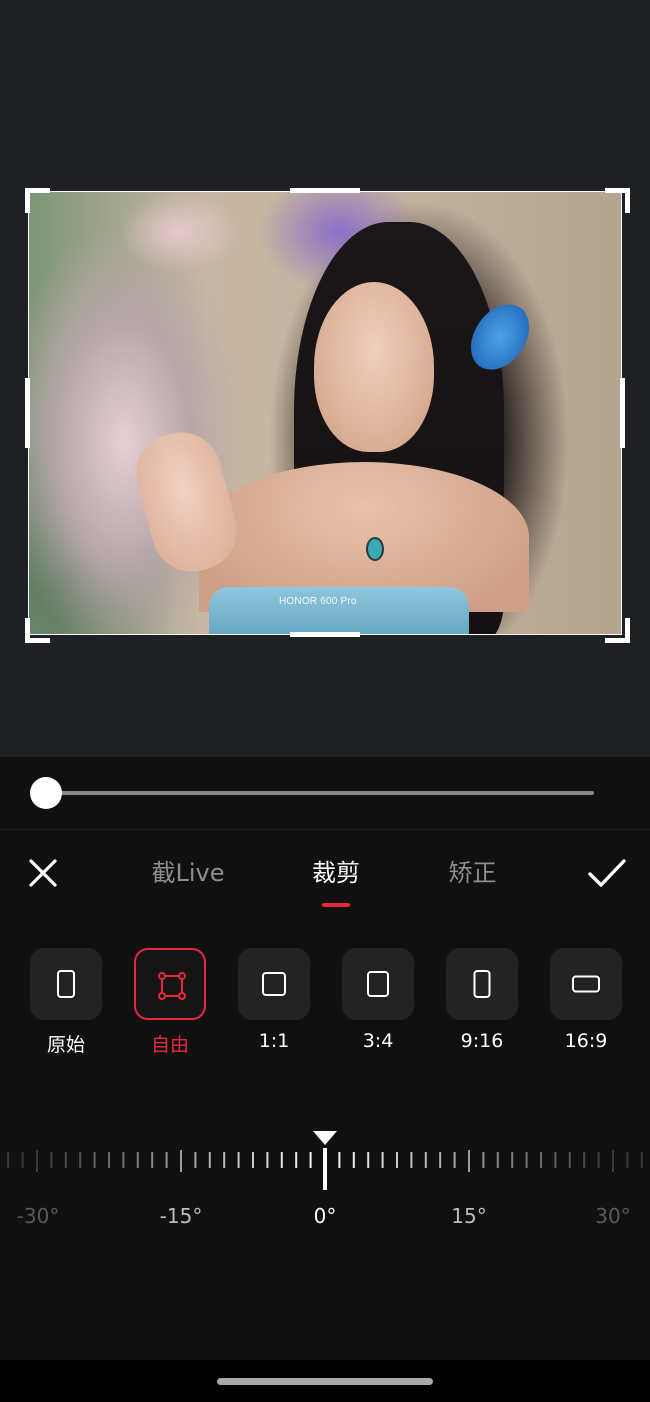 The width and height of the screenshot is (650, 1402). Describe the element at coordinates (482, 1000) in the screenshot. I see `ratio-9-16: 9:16` at that location.